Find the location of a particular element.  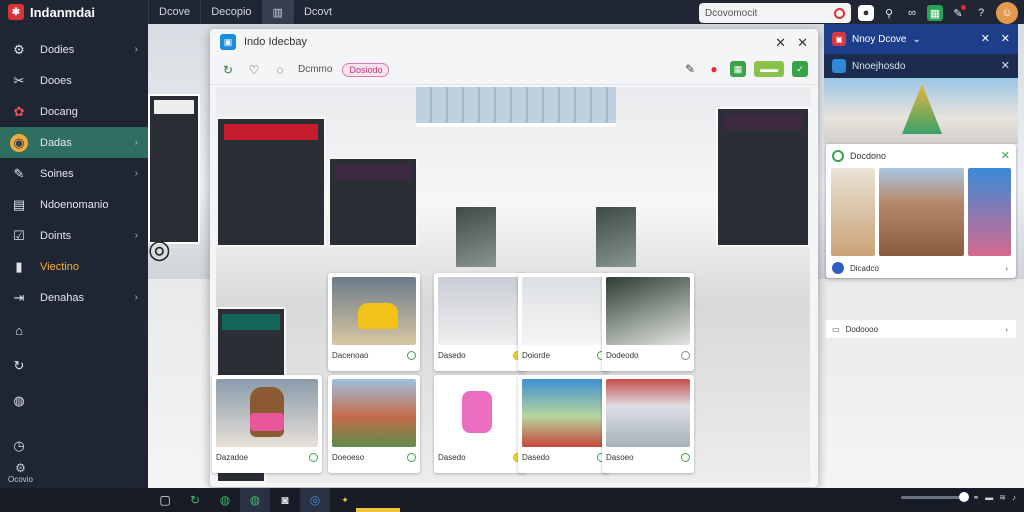

edit-icon: ✎ is located at coordinates (690, 69).